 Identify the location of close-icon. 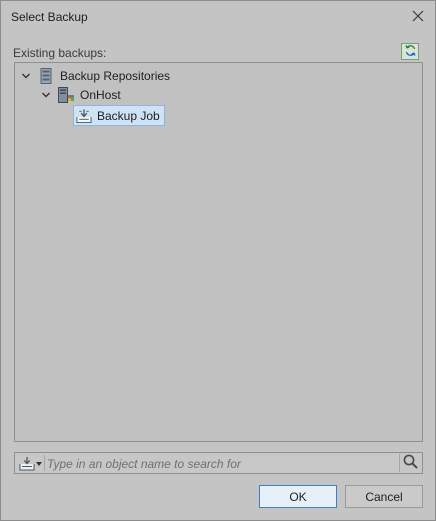
(418, 17).